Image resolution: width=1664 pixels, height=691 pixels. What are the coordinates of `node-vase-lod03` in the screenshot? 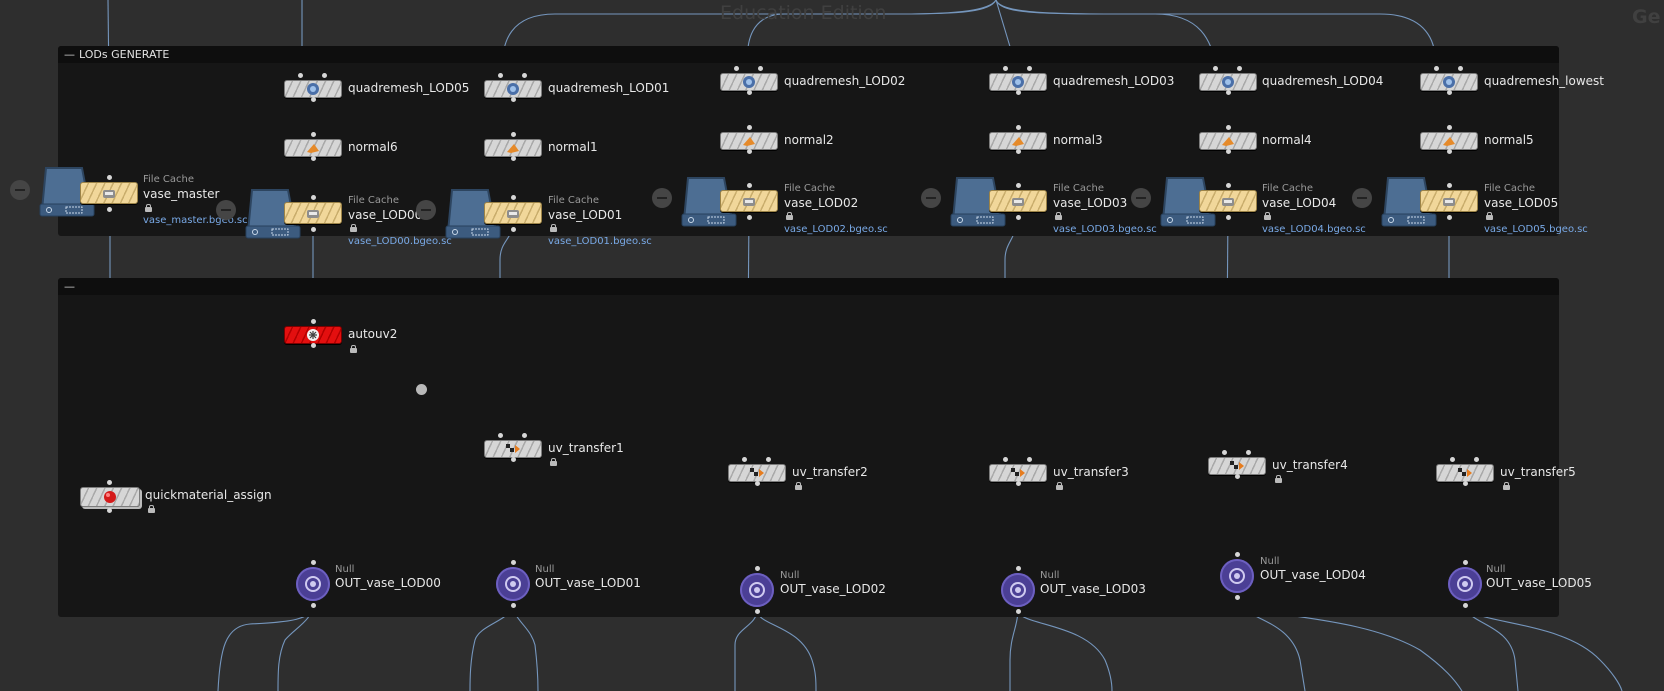 It's located at (1018, 201).